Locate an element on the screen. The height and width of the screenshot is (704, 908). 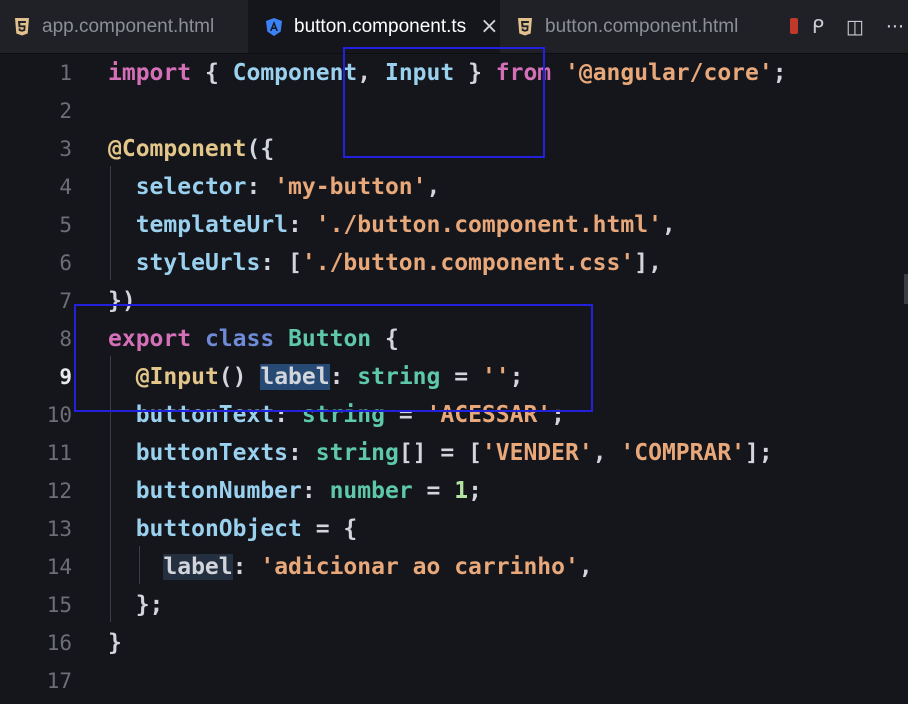
code-token: import is located at coordinates (150, 73).